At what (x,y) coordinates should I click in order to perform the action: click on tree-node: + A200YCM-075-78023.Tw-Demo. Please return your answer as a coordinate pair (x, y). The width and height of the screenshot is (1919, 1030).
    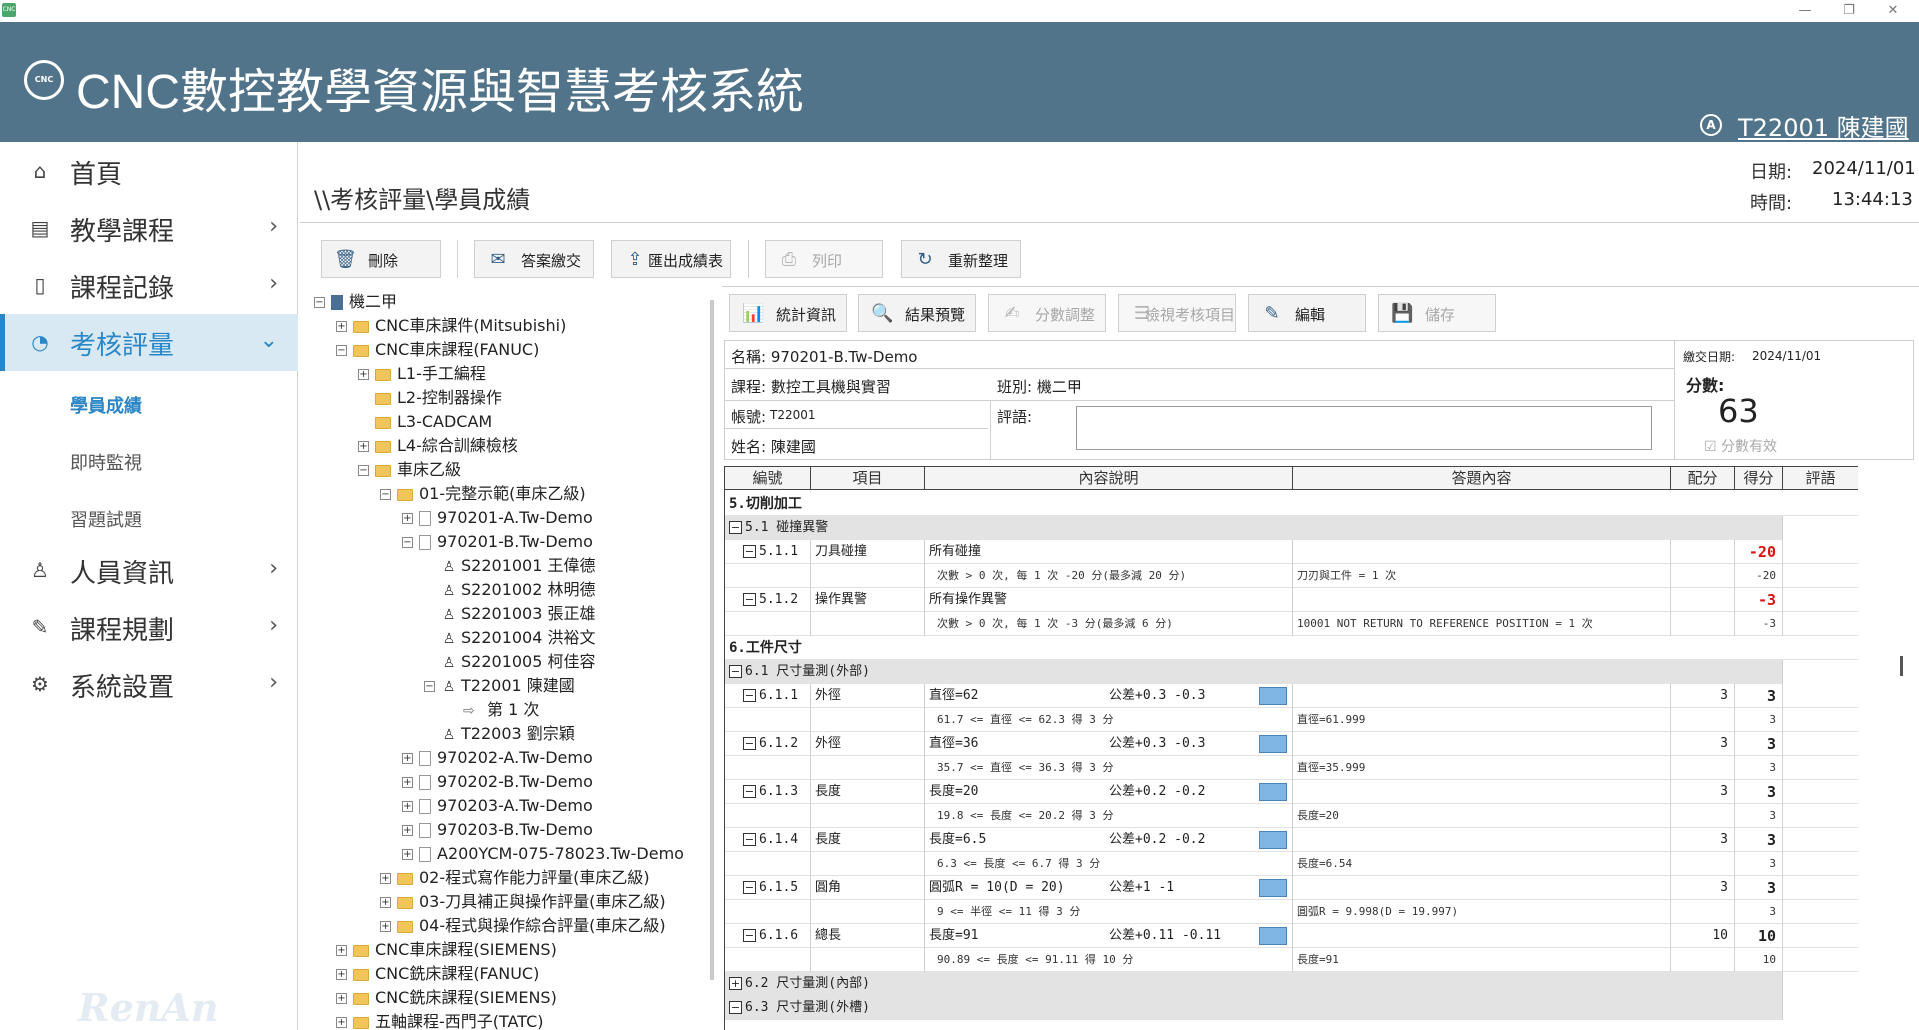
    Looking at the image, I should click on (543, 854).